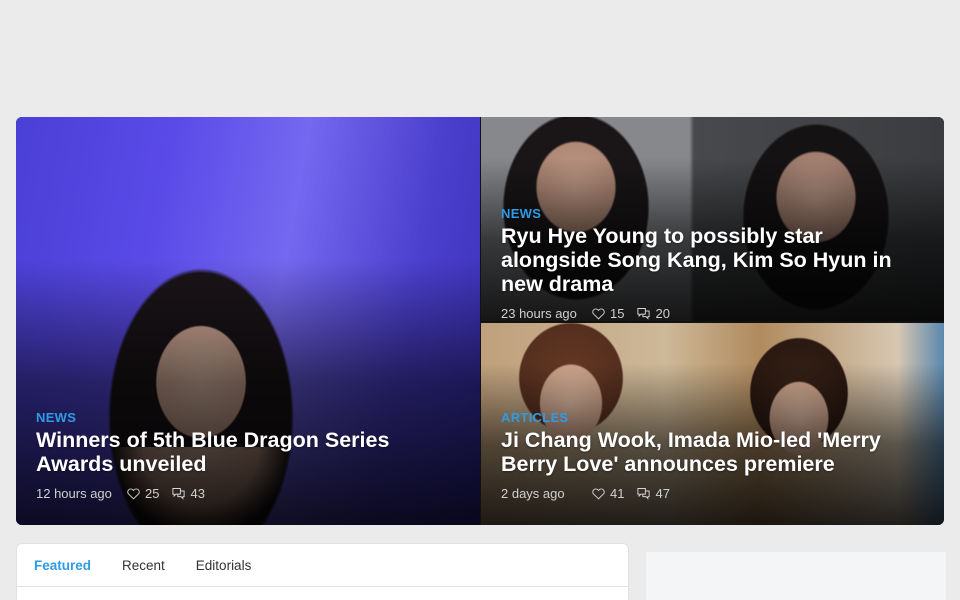 The width and height of the screenshot is (960, 600). I want to click on article-meta: 2 days ago 41 47, so click(712, 493).